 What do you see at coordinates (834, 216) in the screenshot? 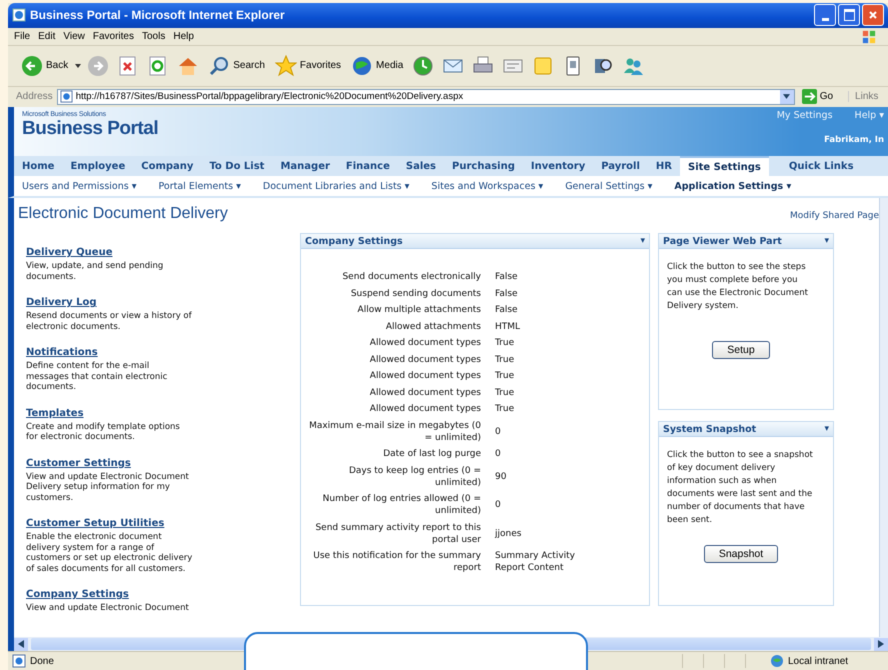
I see `modify-page-link: Modify Shared Page` at bounding box center [834, 216].